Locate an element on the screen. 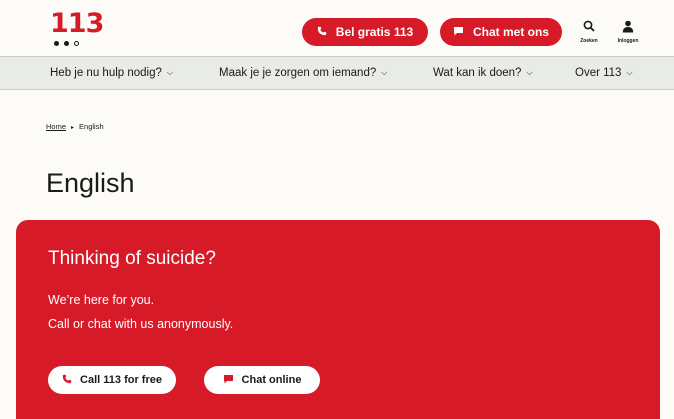 Image resolution: width=674 pixels, height=419 pixels. login-label: Inloggen is located at coordinates (628, 41).